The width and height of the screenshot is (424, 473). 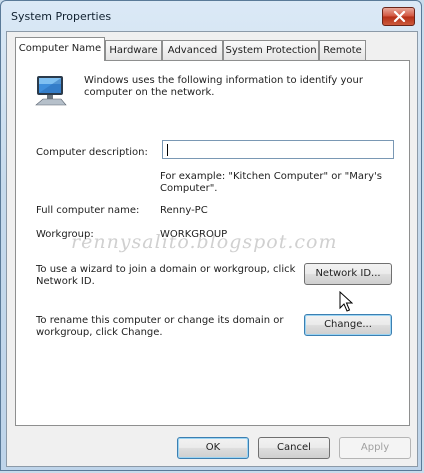 I want to click on tab-advanced: Advanced, so click(x=192, y=50).